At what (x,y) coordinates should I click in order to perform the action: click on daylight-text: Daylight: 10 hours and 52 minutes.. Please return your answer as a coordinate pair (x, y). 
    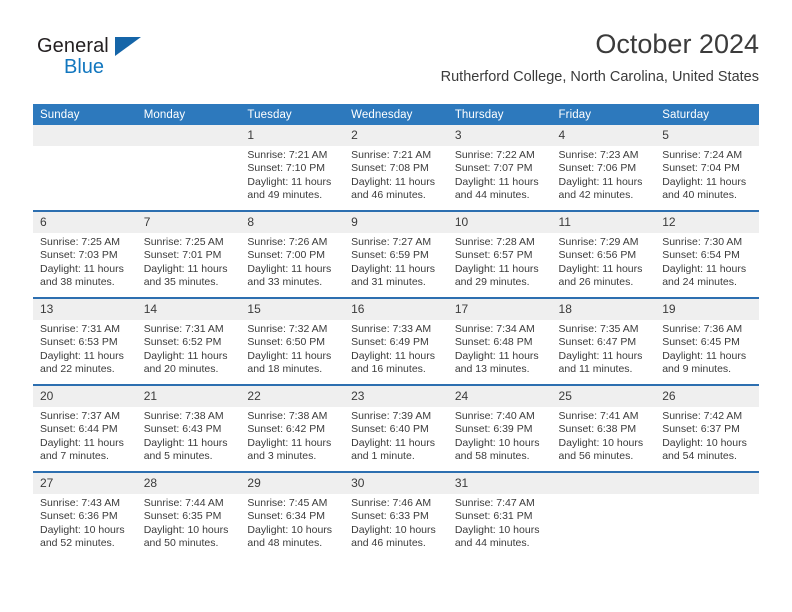
    Looking at the image, I should click on (82, 536).